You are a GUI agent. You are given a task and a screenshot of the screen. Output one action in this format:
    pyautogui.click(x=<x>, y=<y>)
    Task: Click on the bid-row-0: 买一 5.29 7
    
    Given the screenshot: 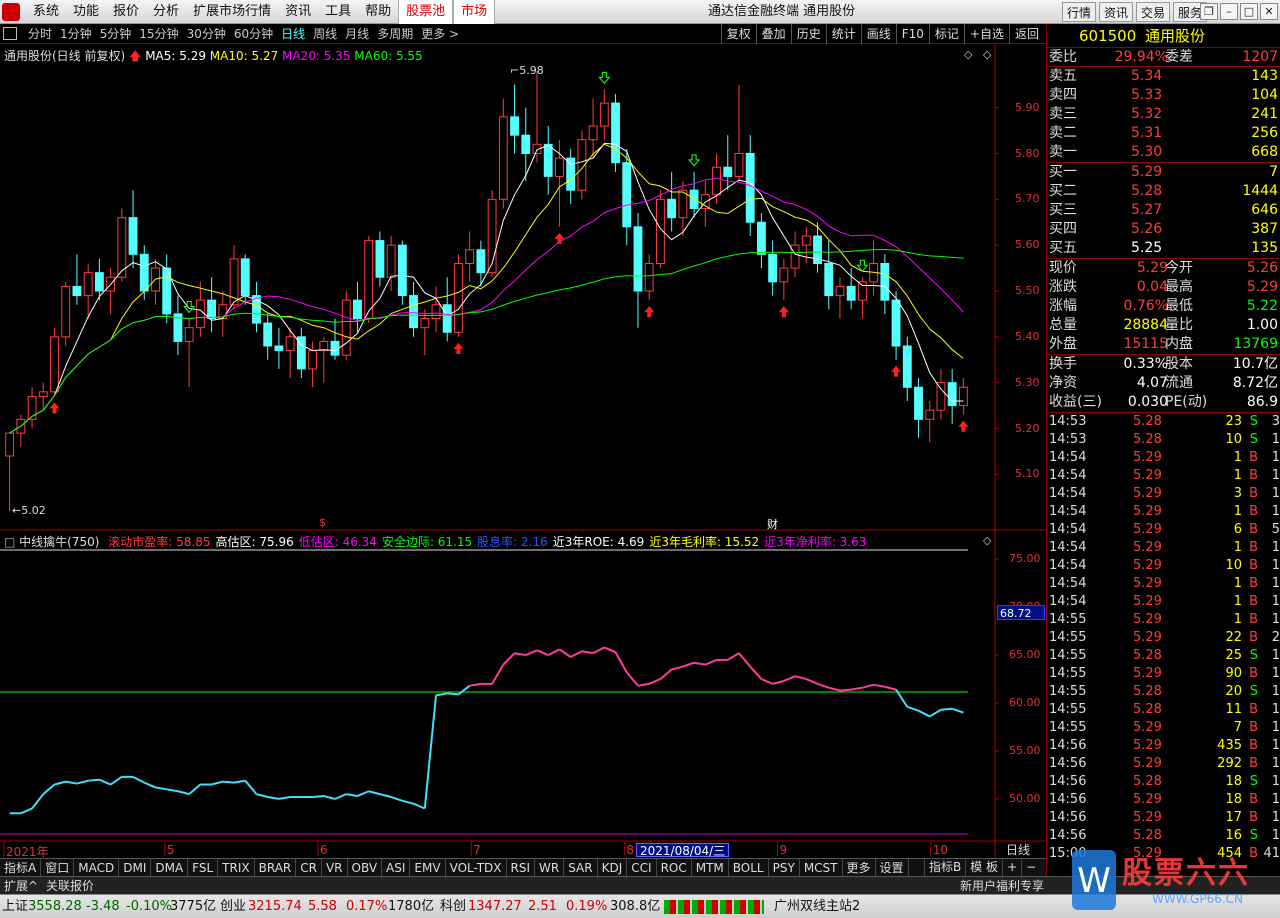 What is the action you would take?
    pyautogui.click(x=1163, y=172)
    